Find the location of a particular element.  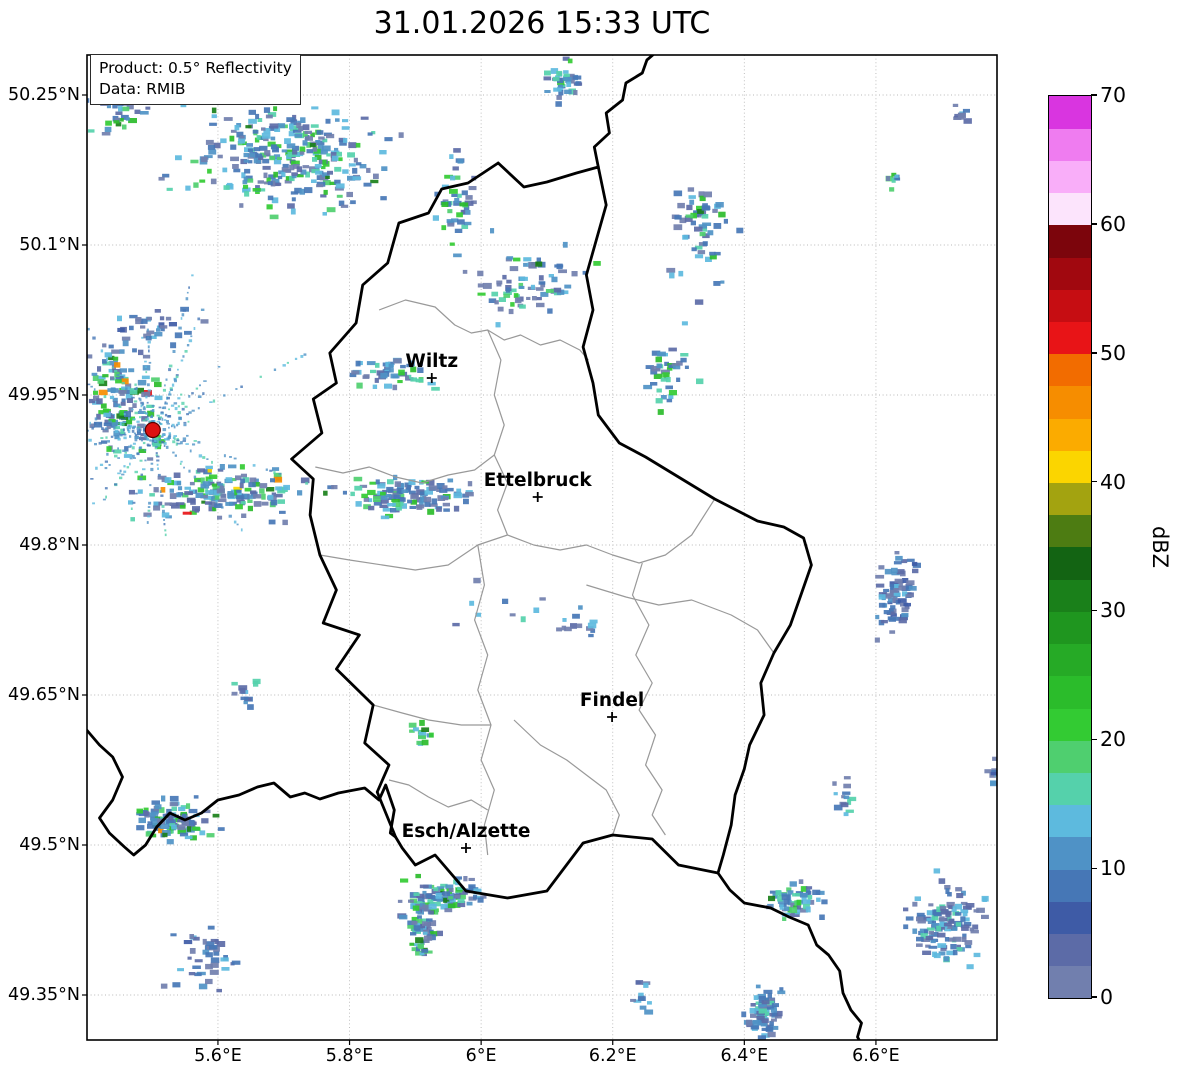

x-tick-label: 6.6°E is located at coordinates (876, 1056).